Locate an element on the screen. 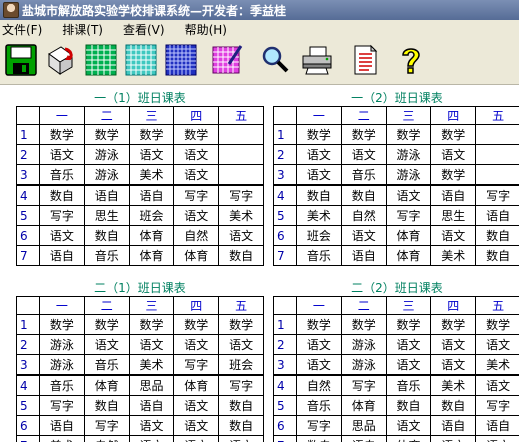 The height and width of the screenshot is (442, 519). menu-view: 查看(V) is located at coordinates (144, 29).